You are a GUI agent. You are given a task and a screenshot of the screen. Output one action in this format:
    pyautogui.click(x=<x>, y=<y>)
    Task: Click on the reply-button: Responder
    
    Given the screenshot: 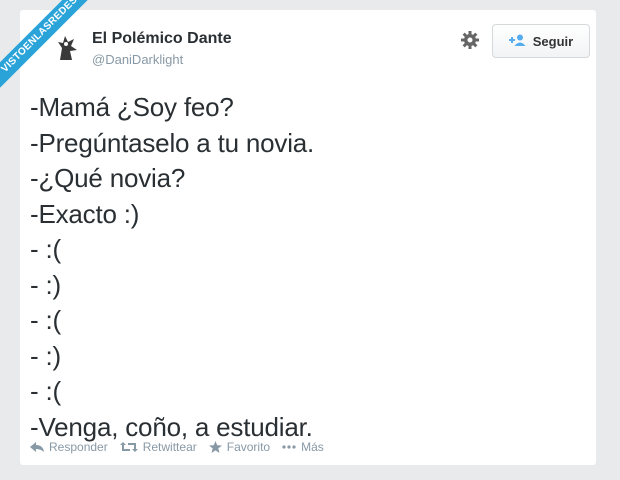 What is the action you would take?
    pyautogui.click(x=69, y=447)
    